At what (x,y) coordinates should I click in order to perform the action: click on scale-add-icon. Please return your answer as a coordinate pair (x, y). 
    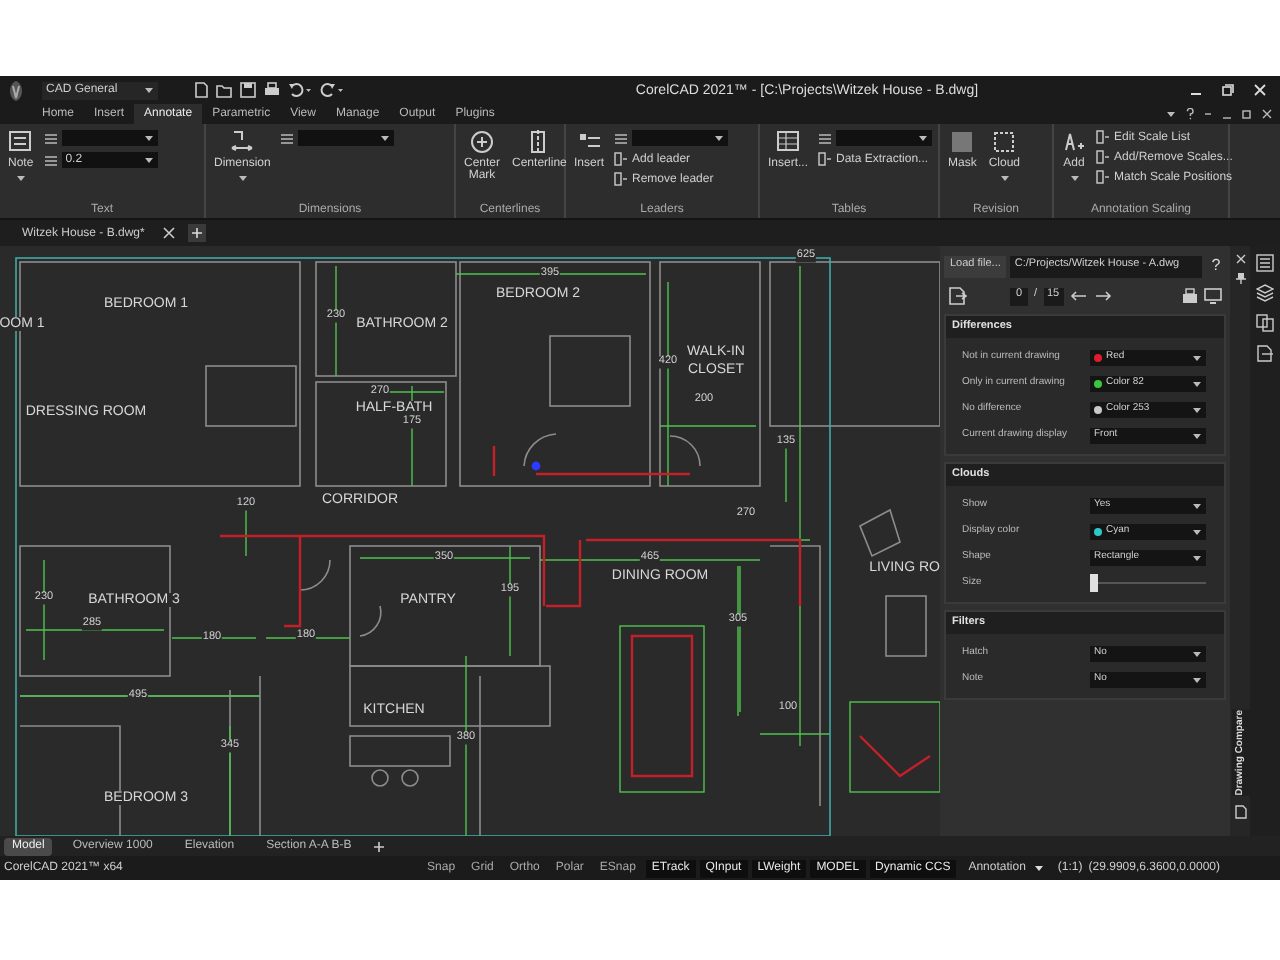
    Looking at the image, I should click on (1074, 142).